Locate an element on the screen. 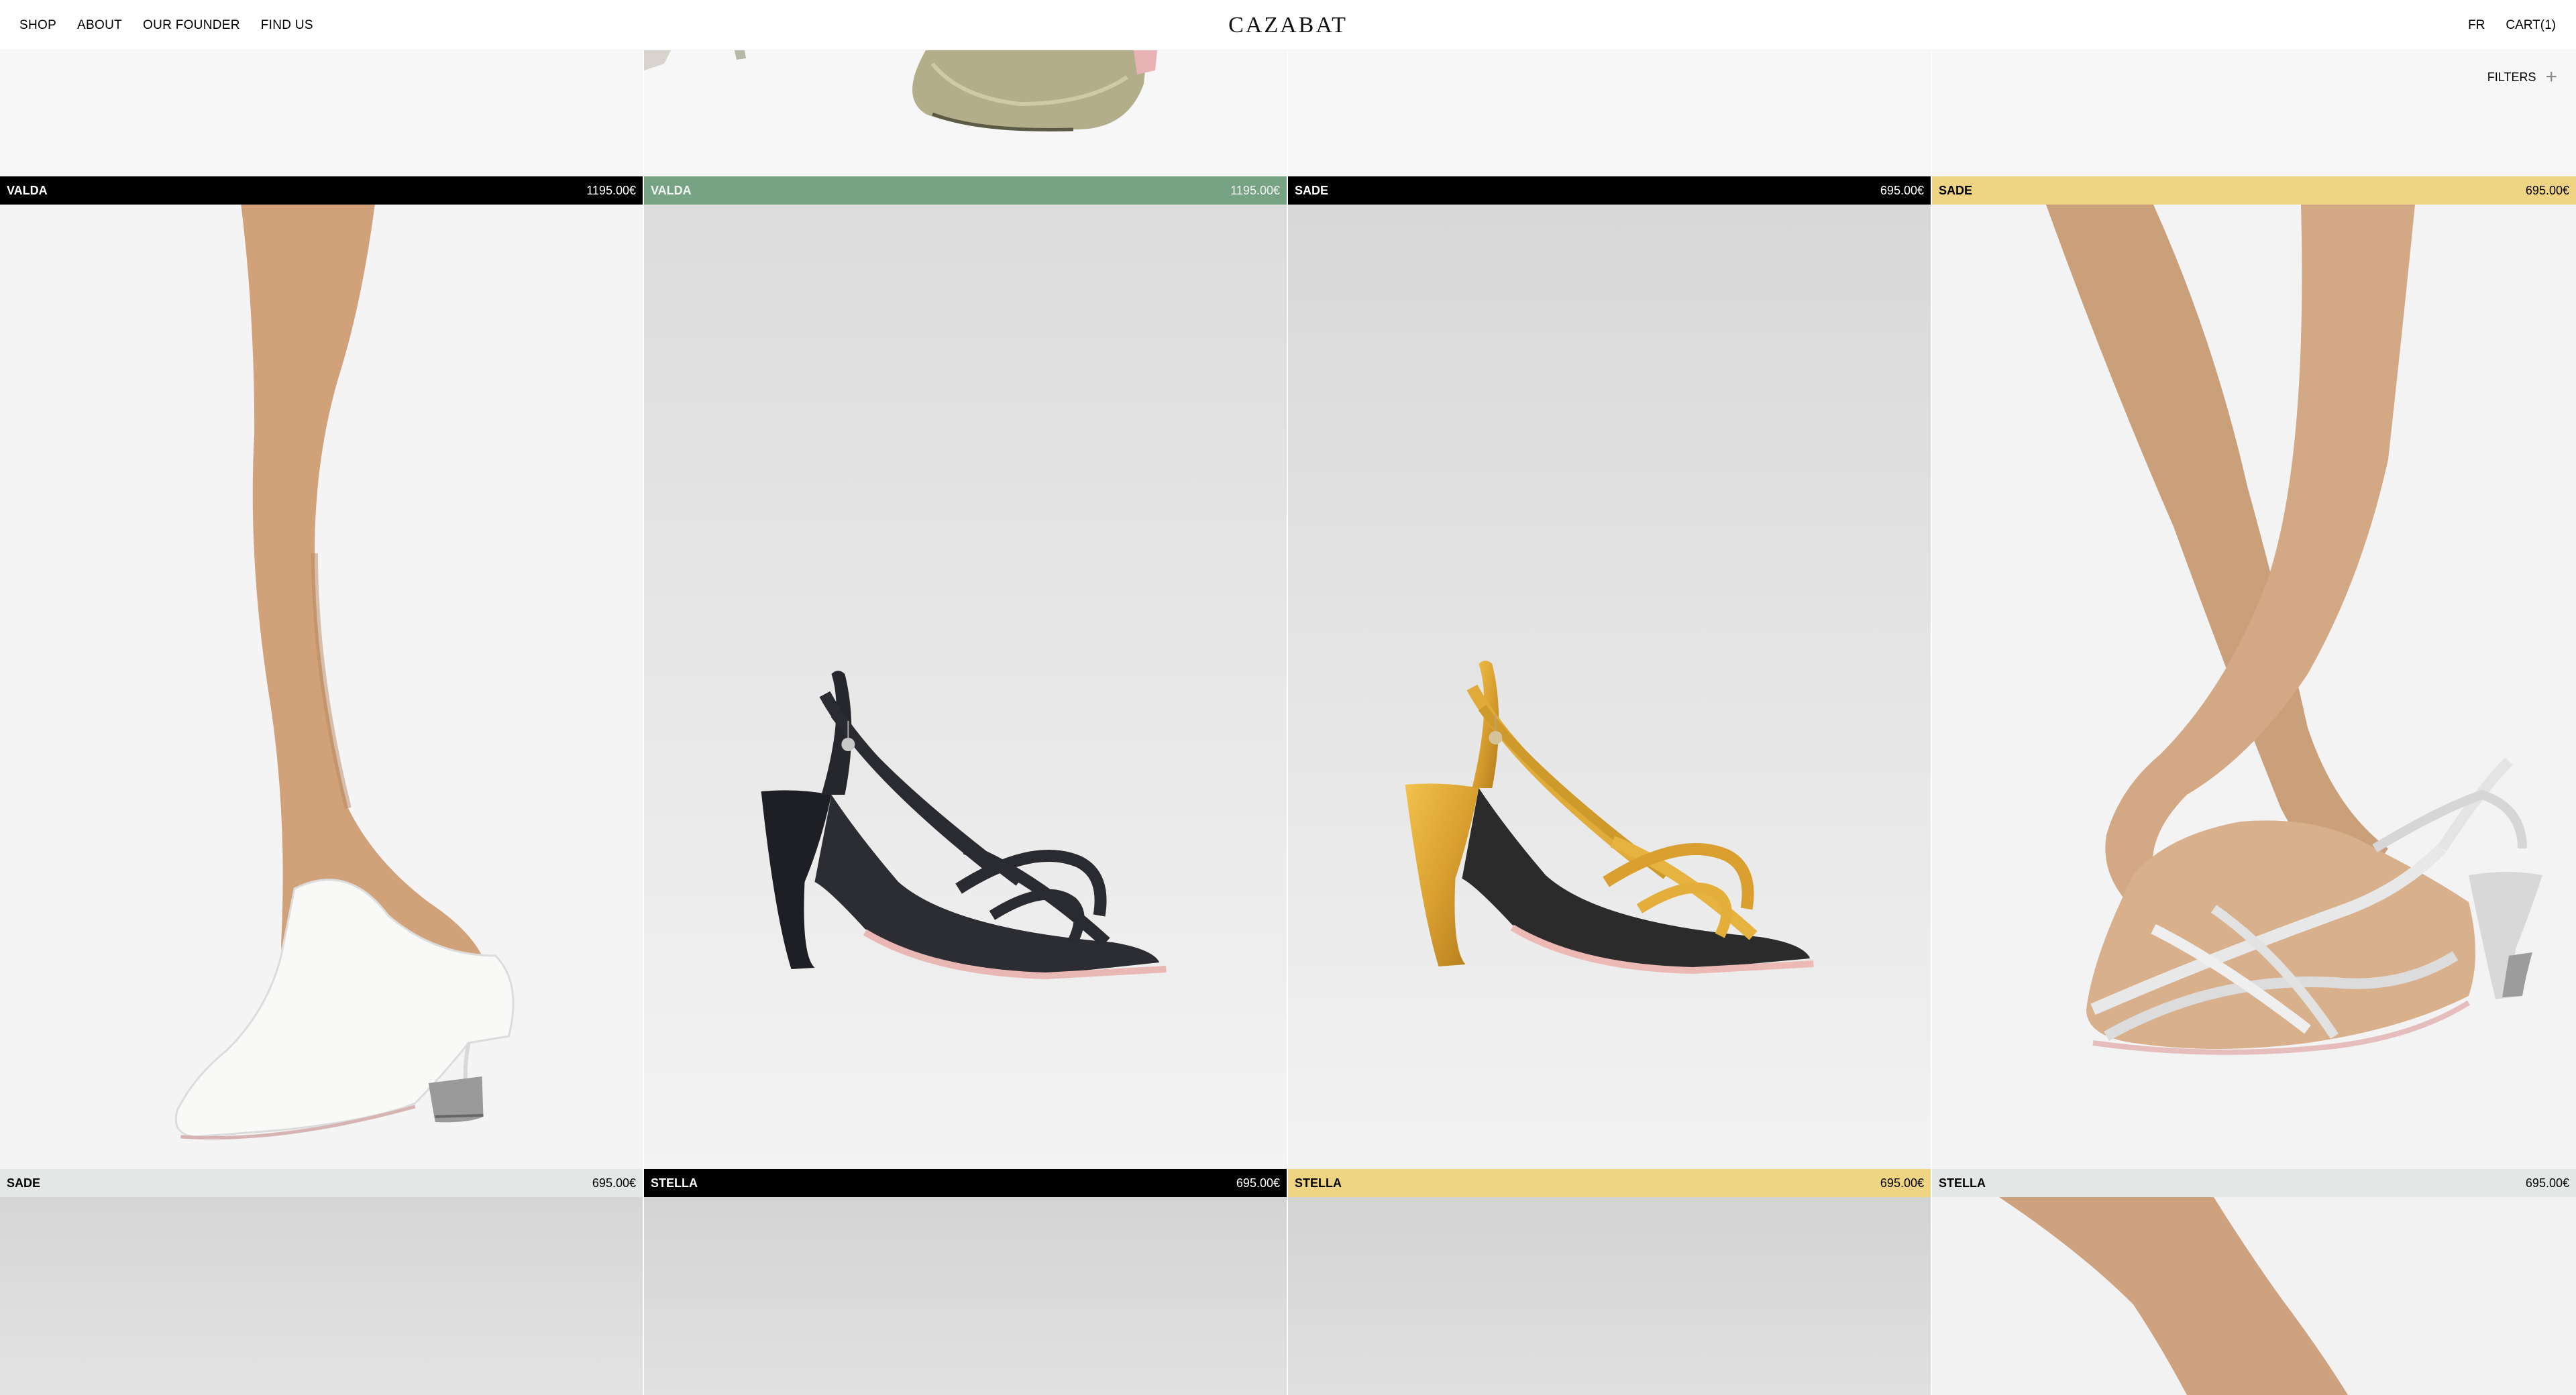 The width and height of the screenshot is (2576, 1395). nav-find-us-link: FIND US is located at coordinates (287, 25).